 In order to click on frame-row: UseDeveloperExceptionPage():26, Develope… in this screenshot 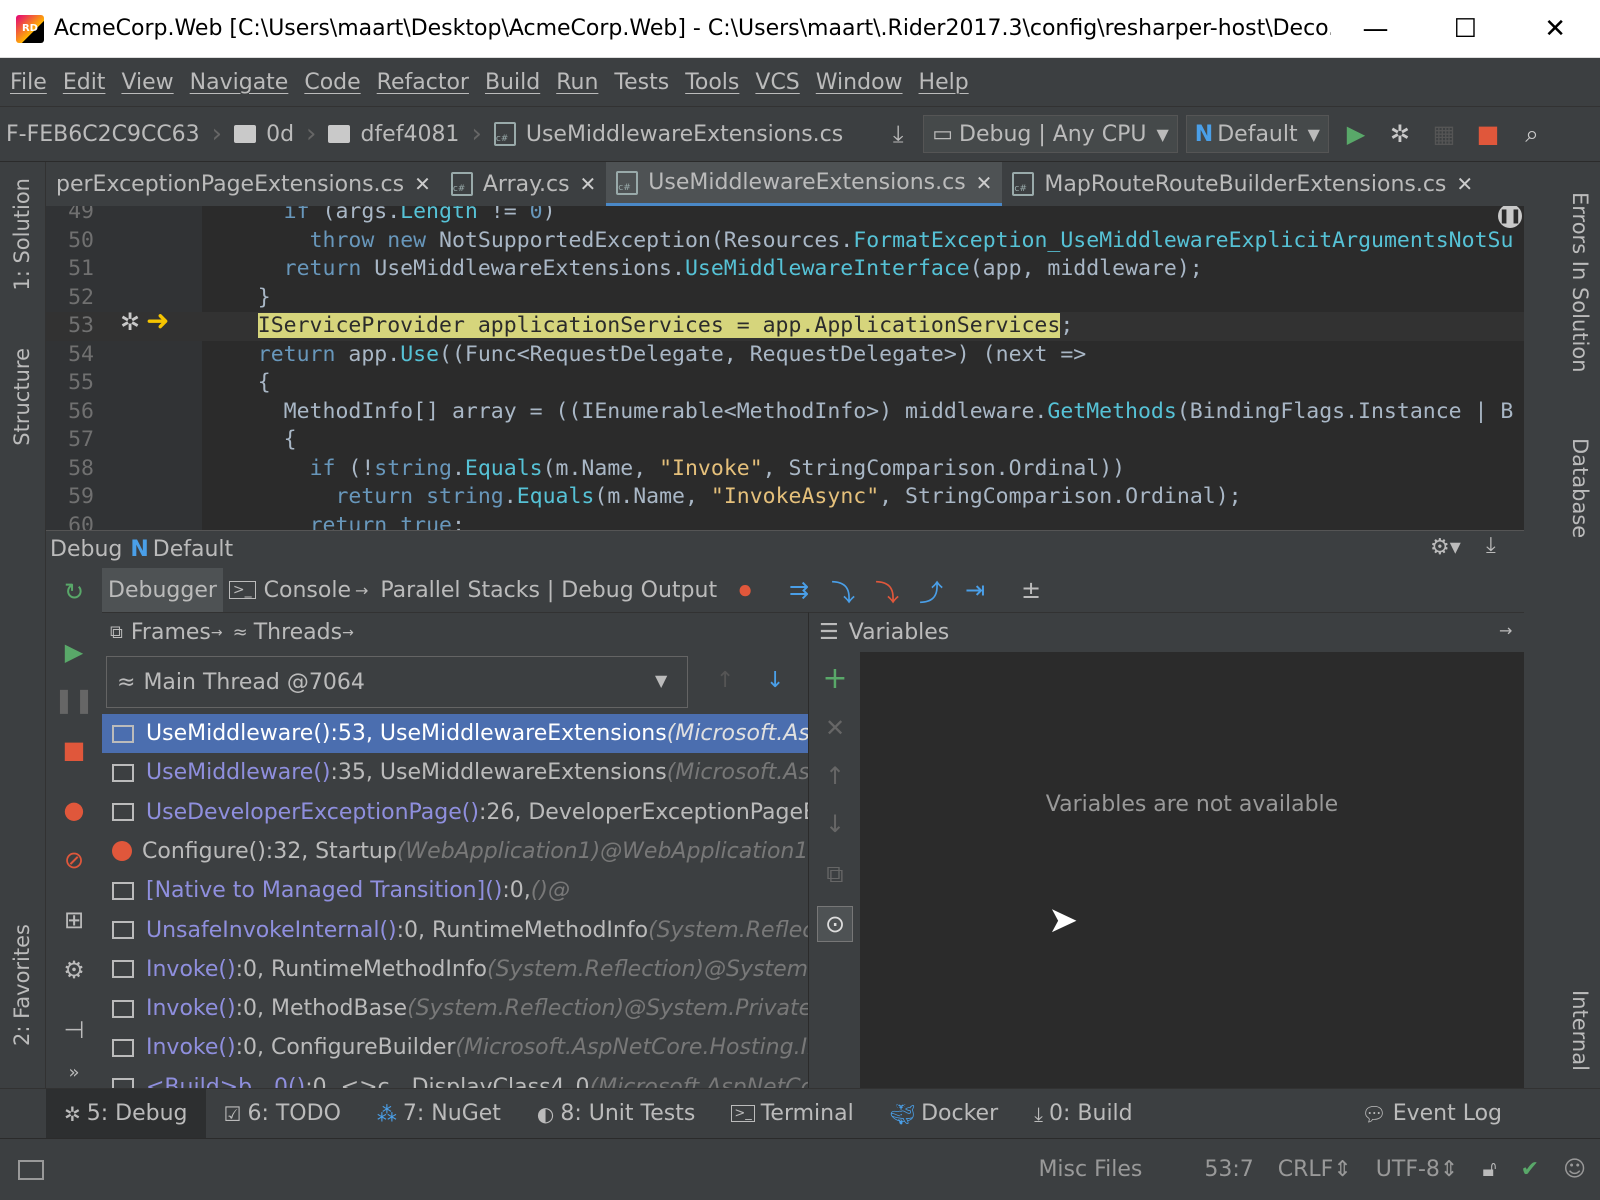, I will do `click(455, 812)`.